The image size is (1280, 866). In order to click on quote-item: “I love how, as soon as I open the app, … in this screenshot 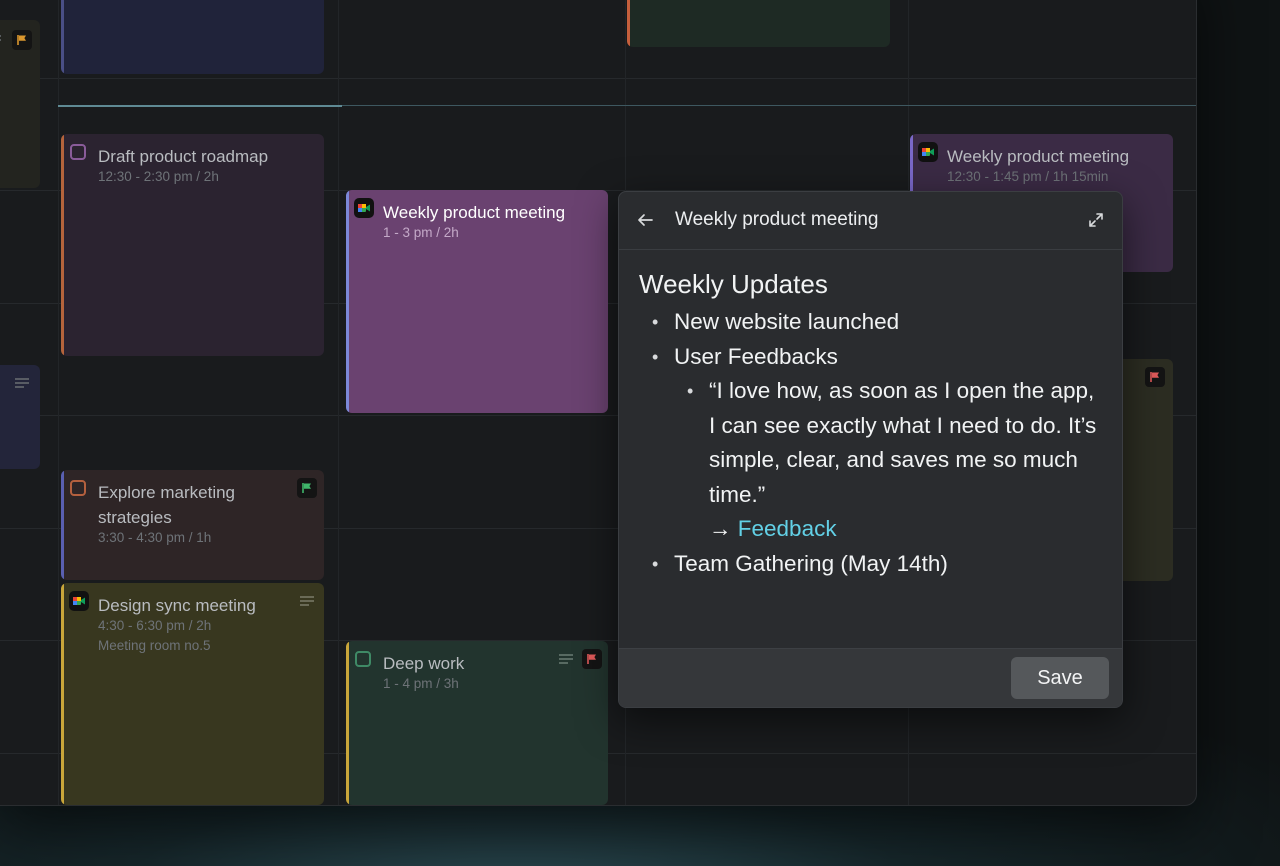, I will do `click(894, 460)`.